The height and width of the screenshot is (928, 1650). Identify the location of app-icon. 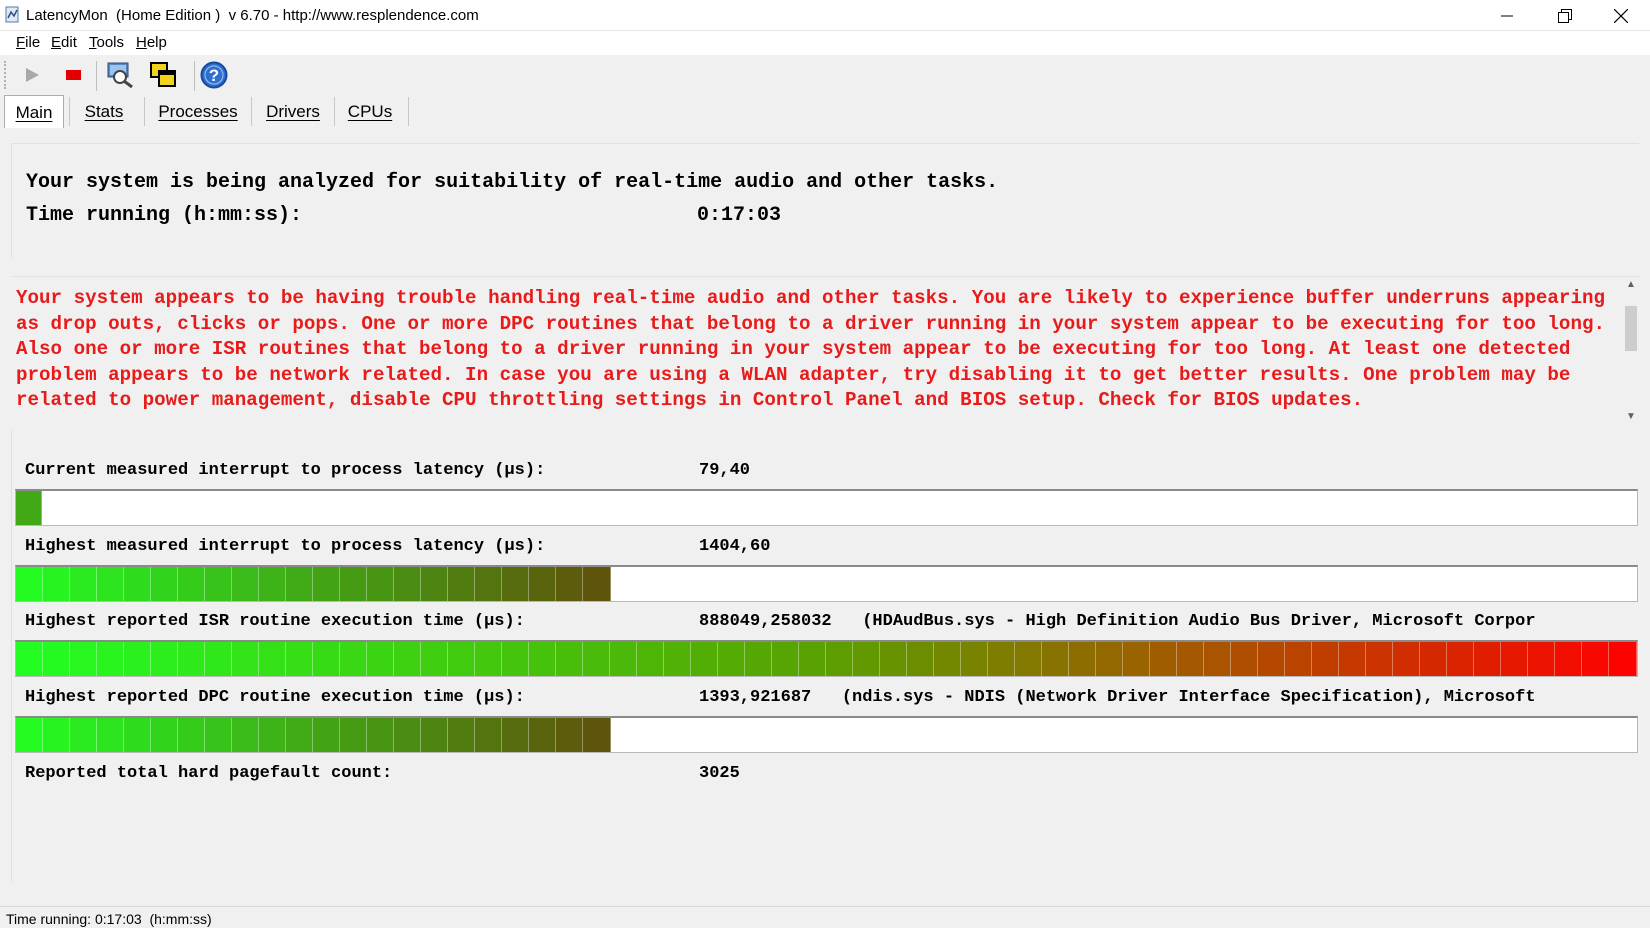
(12, 14).